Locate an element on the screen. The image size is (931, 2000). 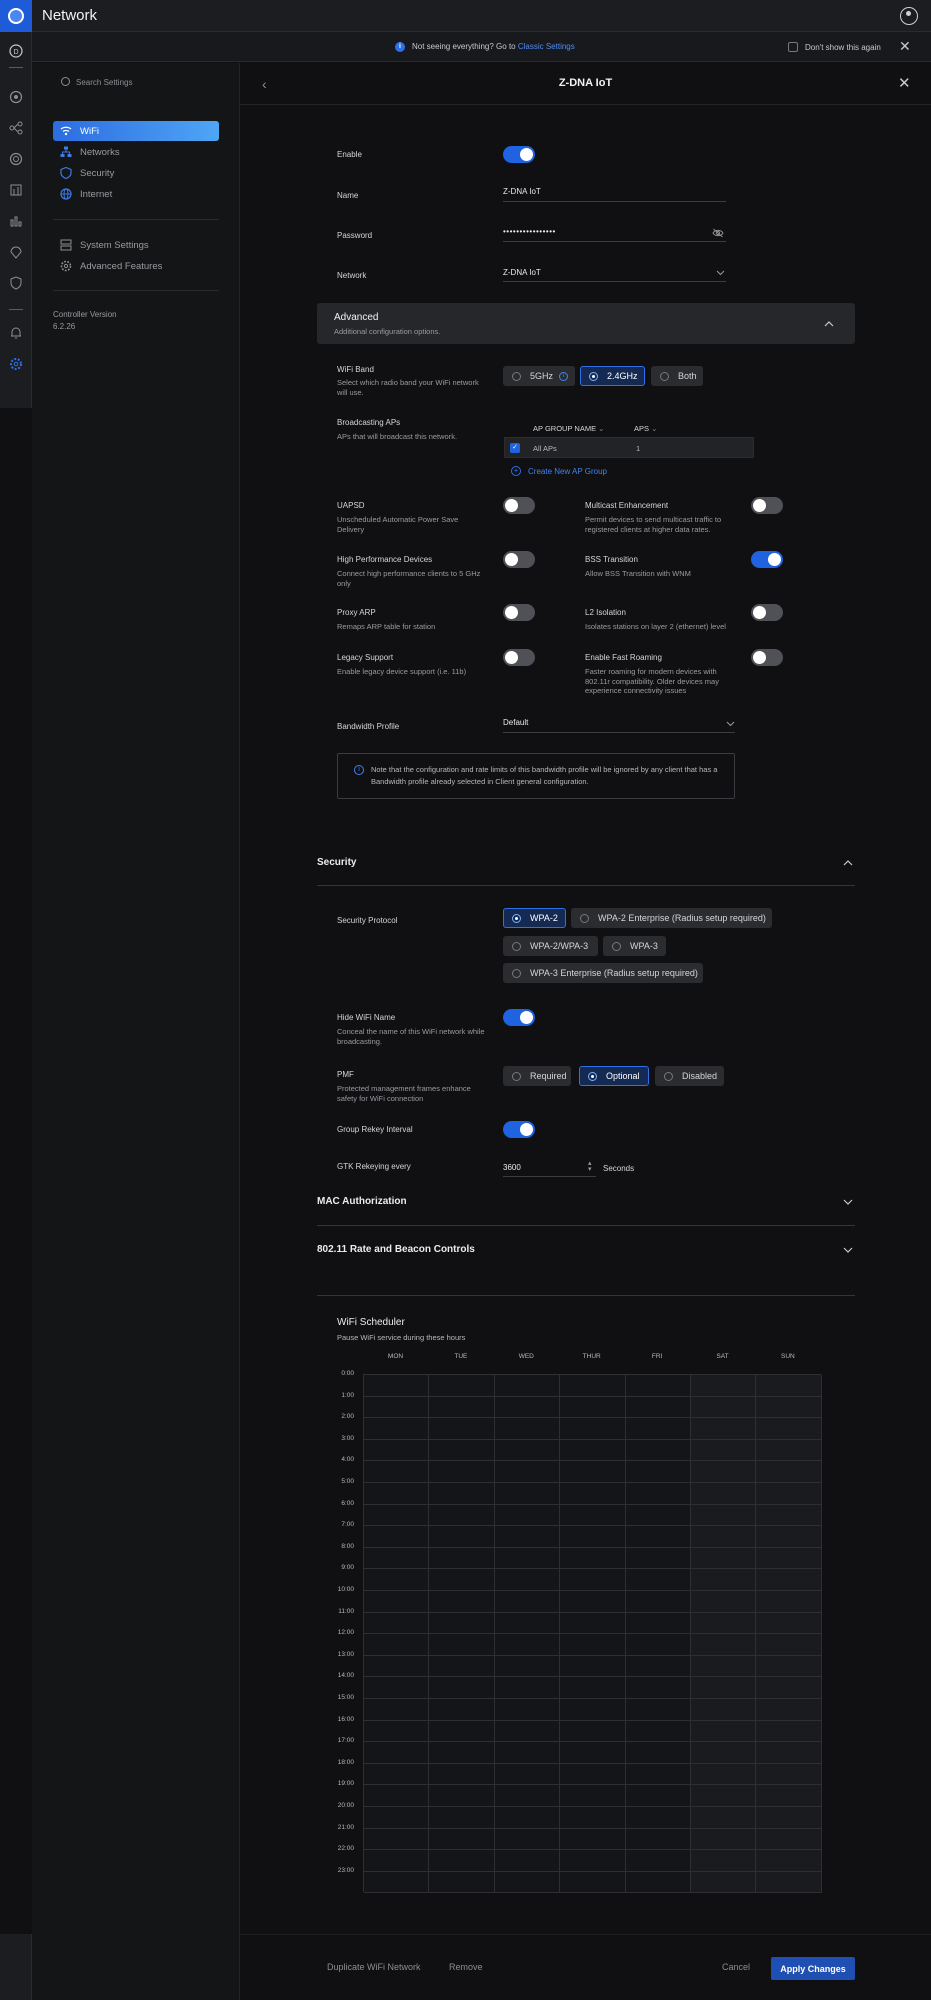
enable-toggle is located at coordinates (519, 154).